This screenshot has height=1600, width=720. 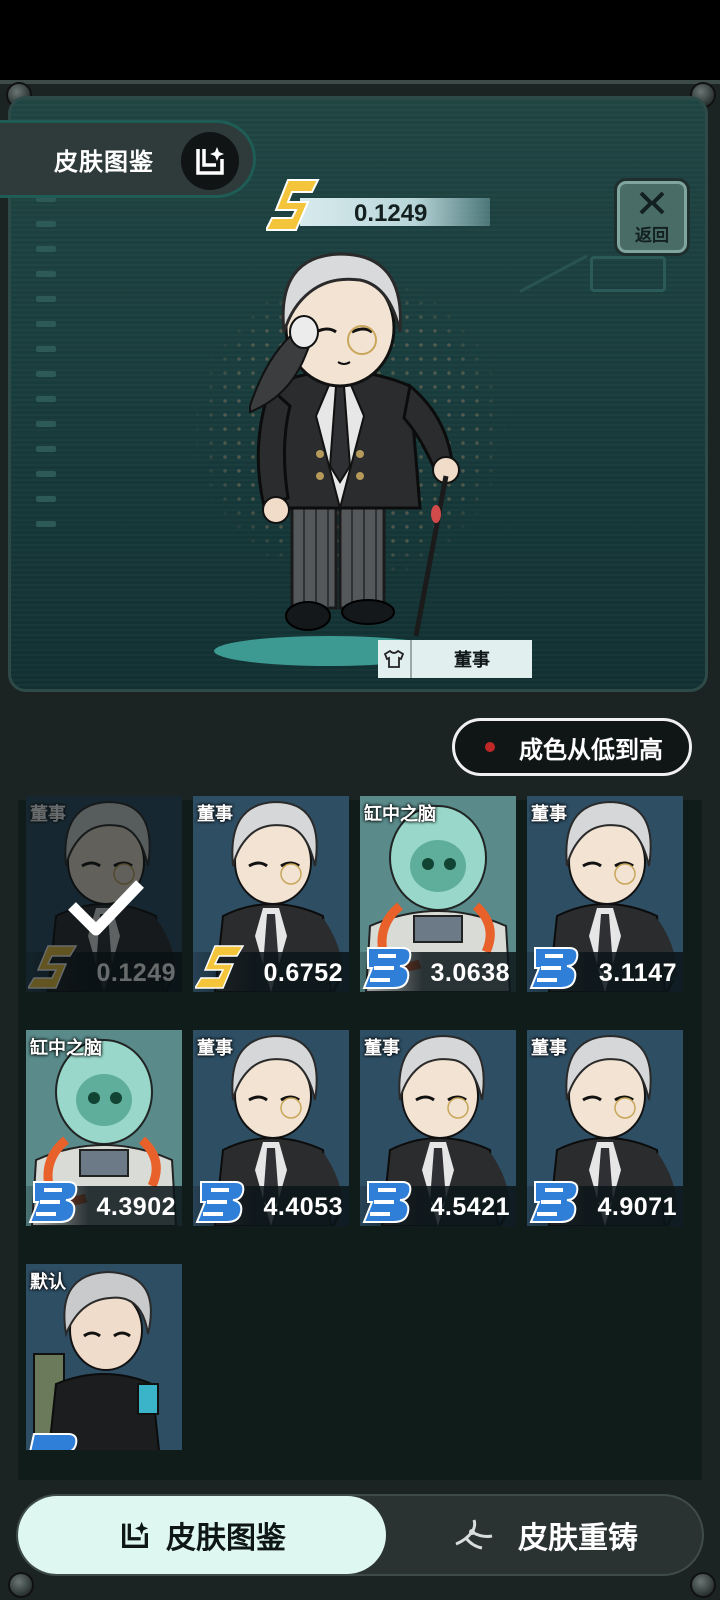 What do you see at coordinates (303, 973) in the screenshot?
I see `skin-card-value: 0.6752` at bounding box center [303, 973].